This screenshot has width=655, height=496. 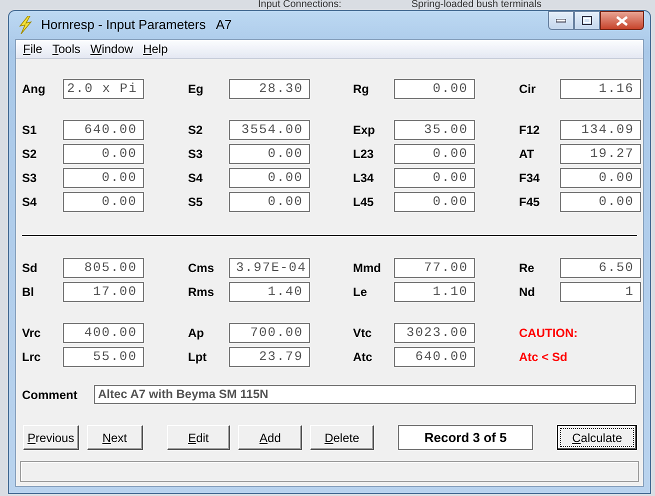 What do you see at coordinates (434, 130) in the screenshot?
I see `input-field: 35.00` at bounding box center [434, 130].